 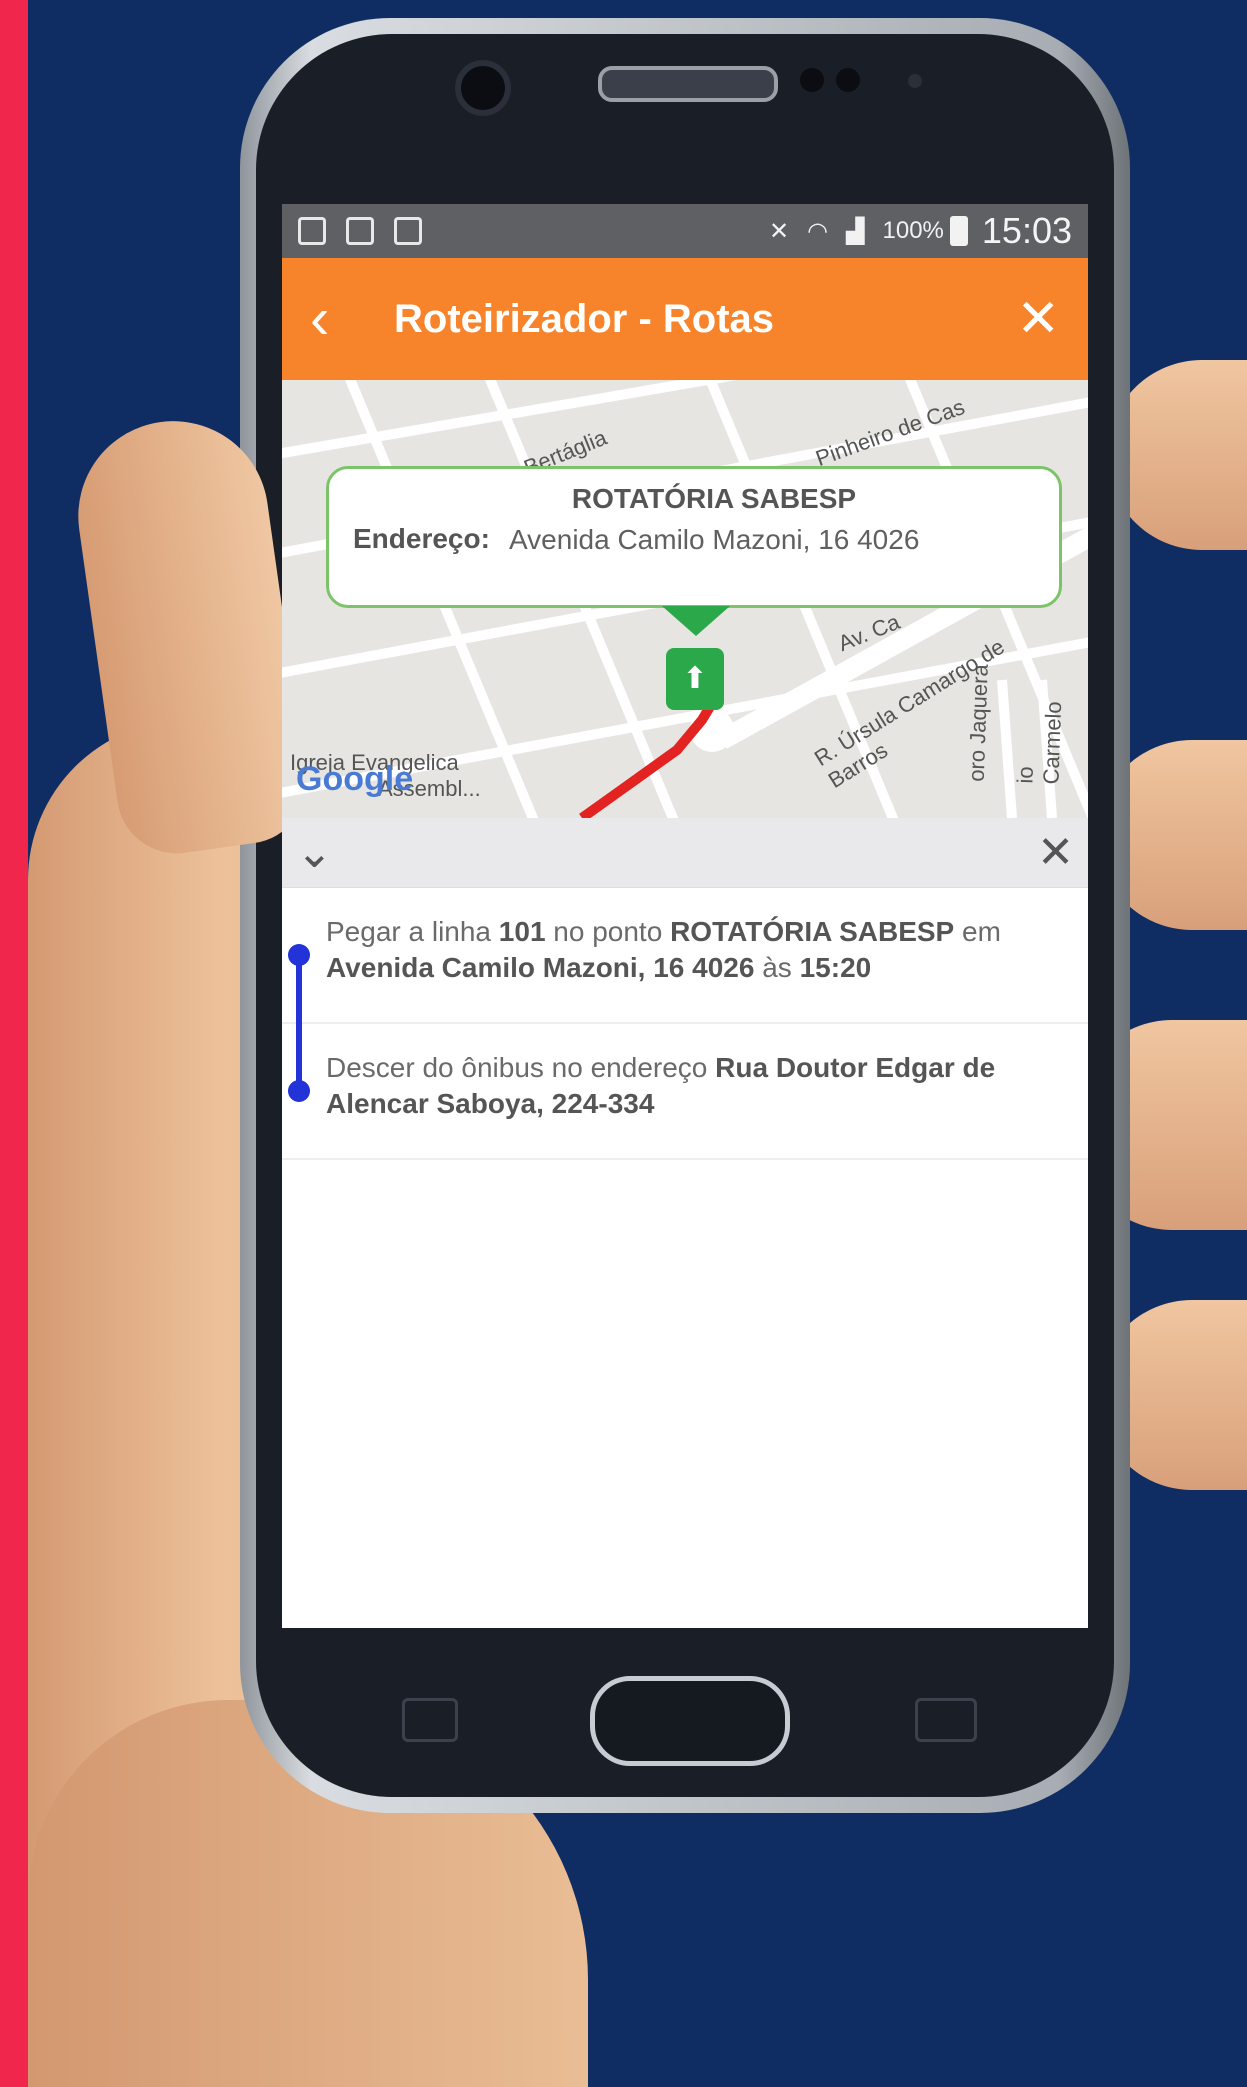 What do you see at coordinates (978, 723) in the screenshot?
I see `street-label: oro Jaquera` at bounding box center [978, 723].